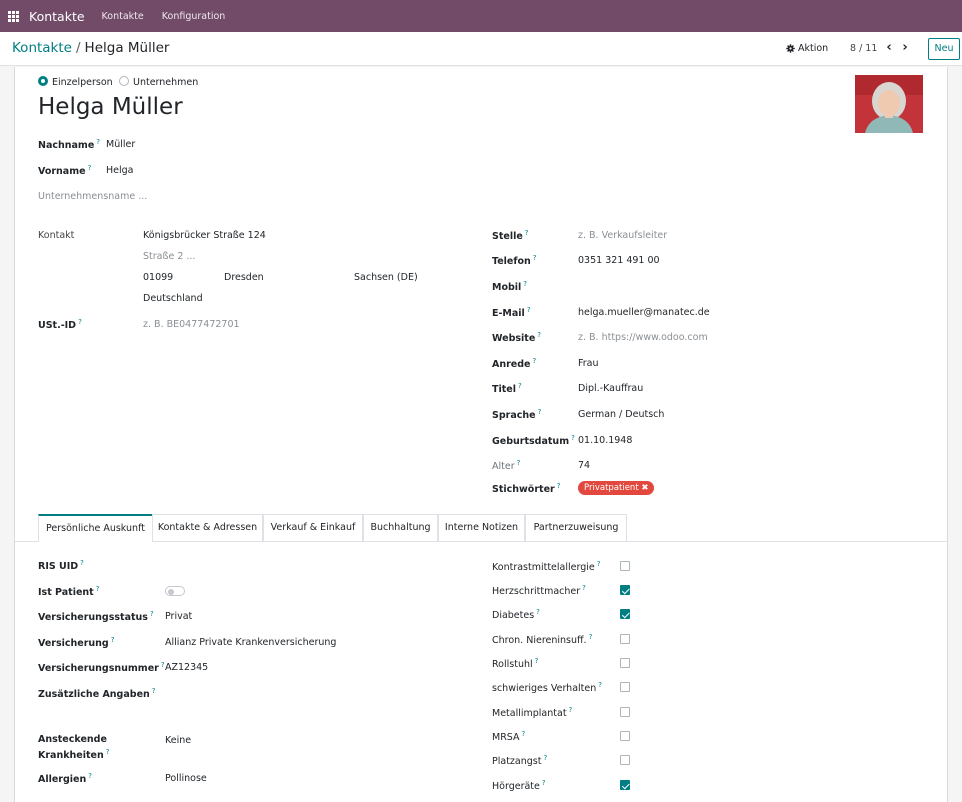 The image size is (962, 802). I want to click on tag-privatpatient: Privatpatient ✖, so click(616, 488).